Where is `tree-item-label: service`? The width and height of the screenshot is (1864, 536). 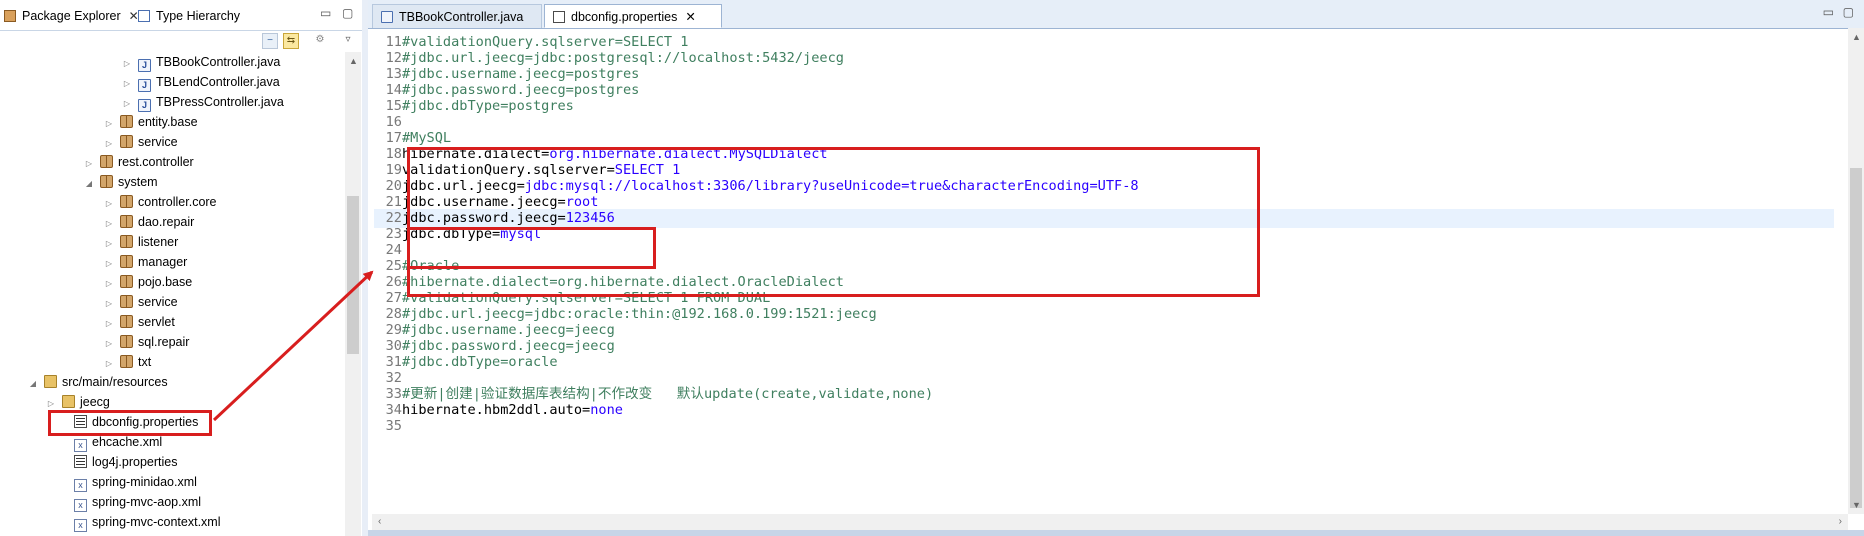
tree-item-label: service is located at coordinates (158, 302).